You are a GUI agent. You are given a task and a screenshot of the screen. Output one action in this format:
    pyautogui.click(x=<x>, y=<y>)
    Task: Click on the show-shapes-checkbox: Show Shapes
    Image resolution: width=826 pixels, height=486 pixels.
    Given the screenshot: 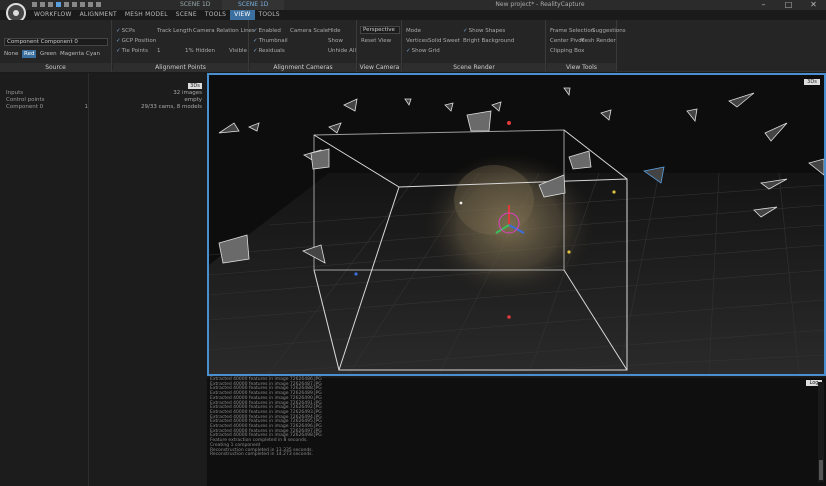 What is the action you would take?
    pyautogui.click(x=484, y=31)
    